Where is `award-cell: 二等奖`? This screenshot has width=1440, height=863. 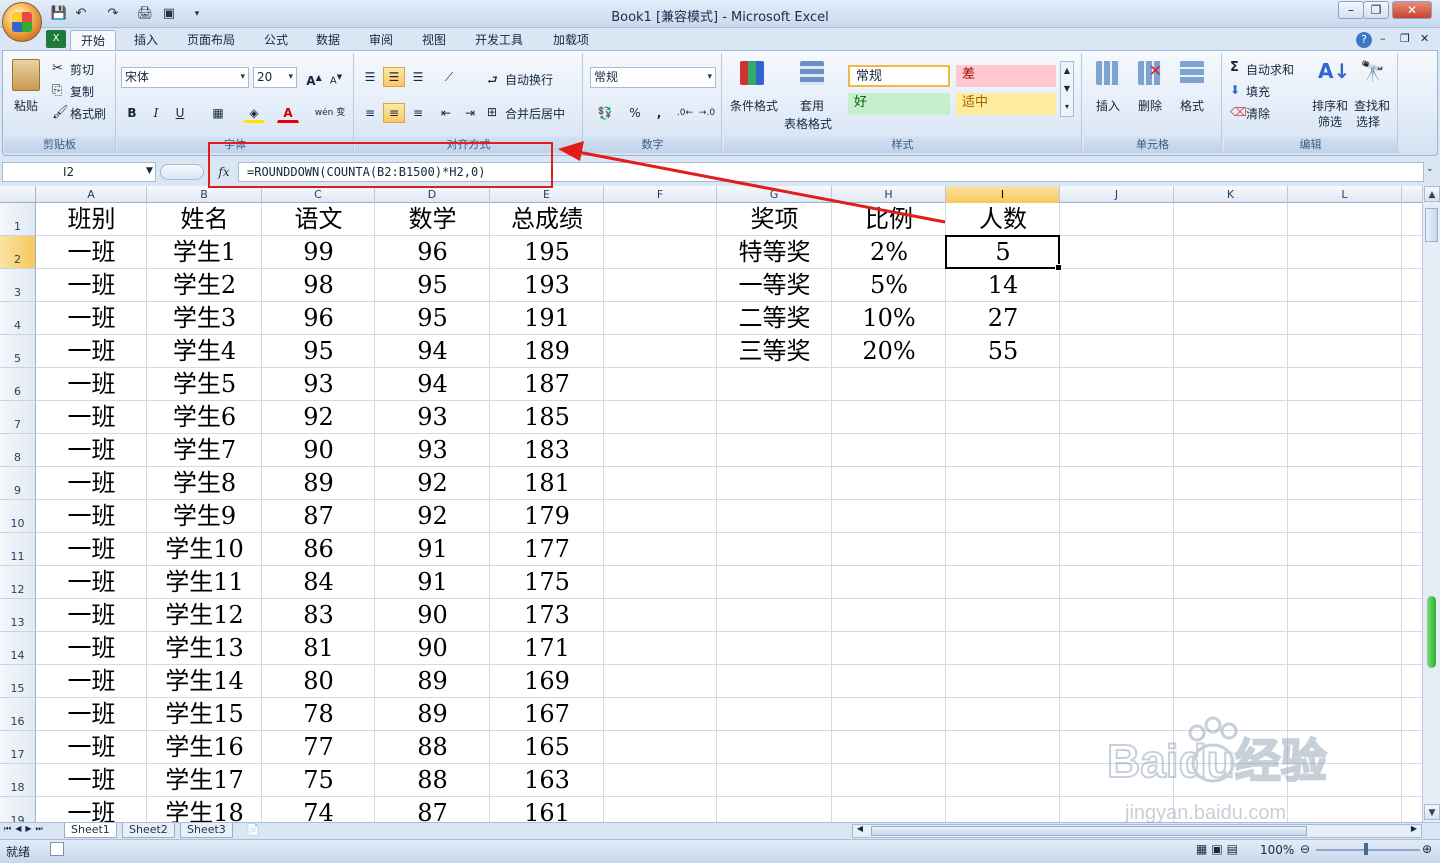
award-cell: 二等奖 is located at coordinates (774, 318).